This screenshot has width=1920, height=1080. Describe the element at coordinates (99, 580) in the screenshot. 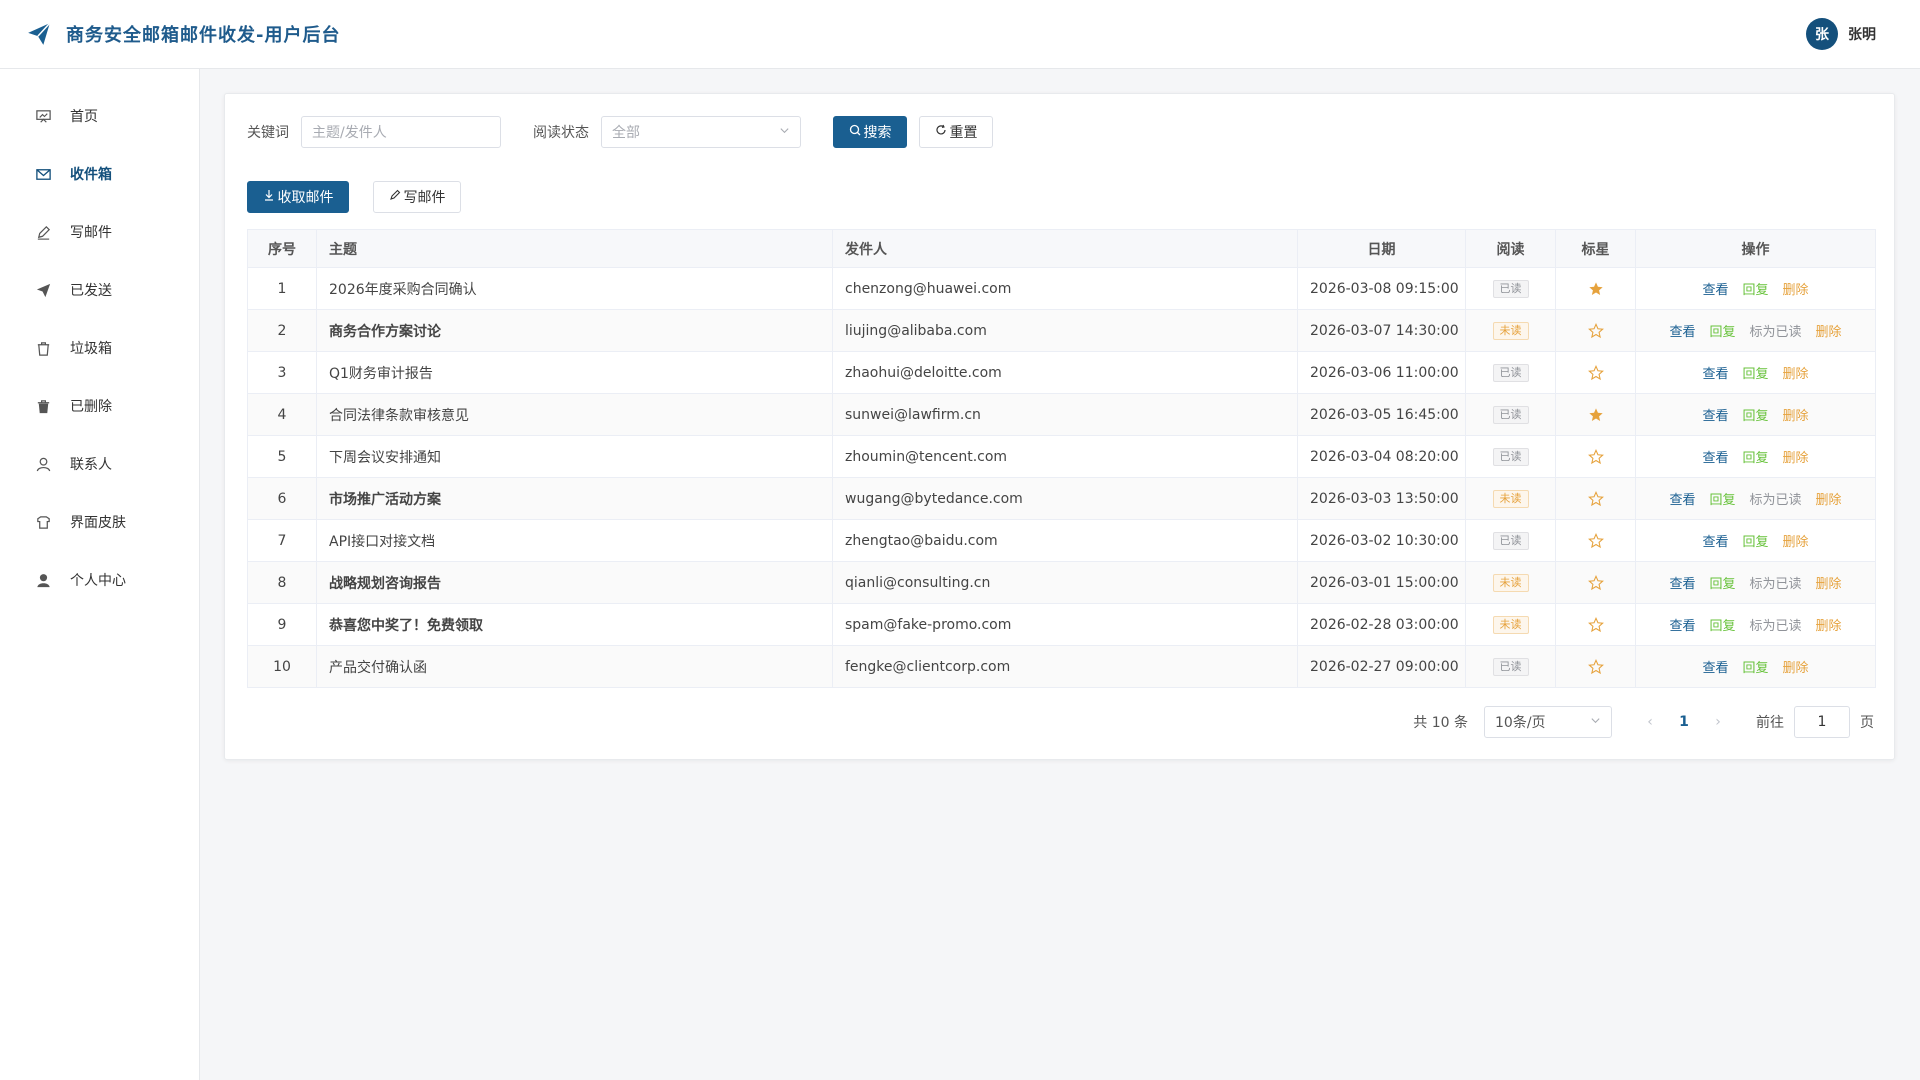

I see `sidebar-item-profile: 个人中心` at that location.